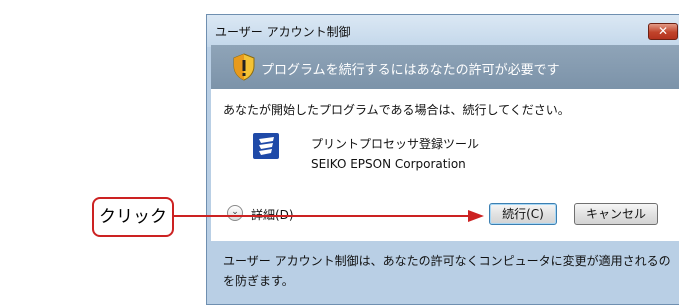 This screenshot has width=679, height=305. Describe the element at coordinates (329, 216) in the screenshot. I see `annotation-arrow` at that location.